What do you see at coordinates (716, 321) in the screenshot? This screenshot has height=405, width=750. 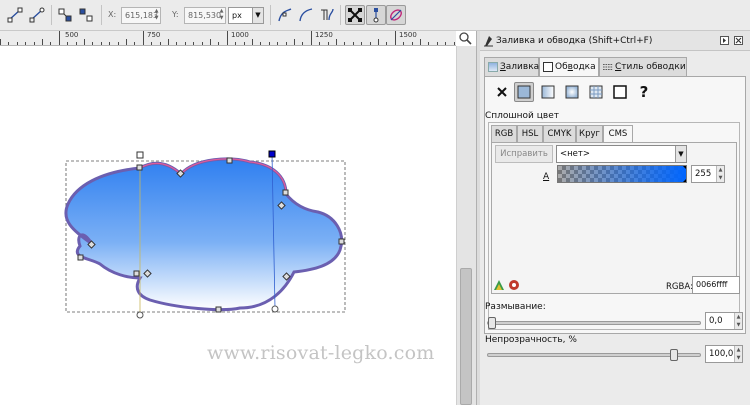 I see `blur-value: 0,0` at bounding box center [716, 321].